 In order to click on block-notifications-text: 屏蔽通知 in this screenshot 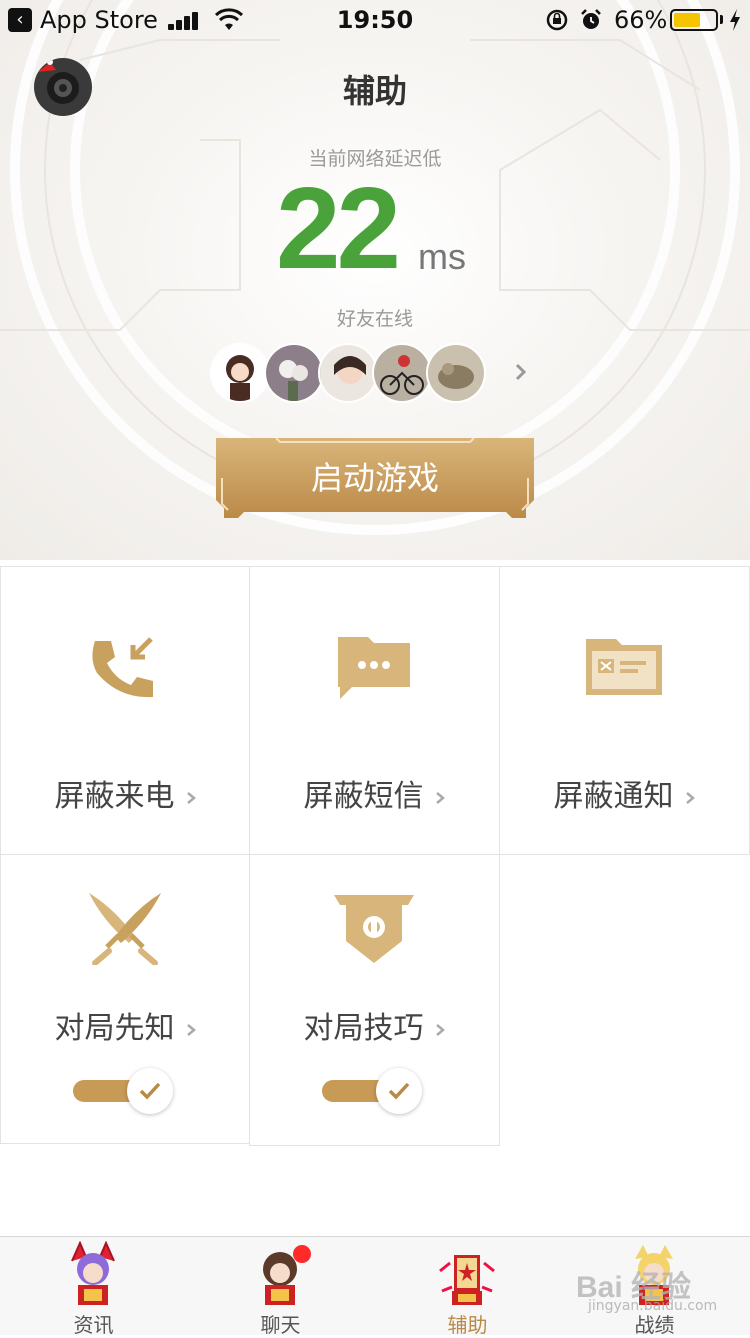, I will do `click(613, 796)`.